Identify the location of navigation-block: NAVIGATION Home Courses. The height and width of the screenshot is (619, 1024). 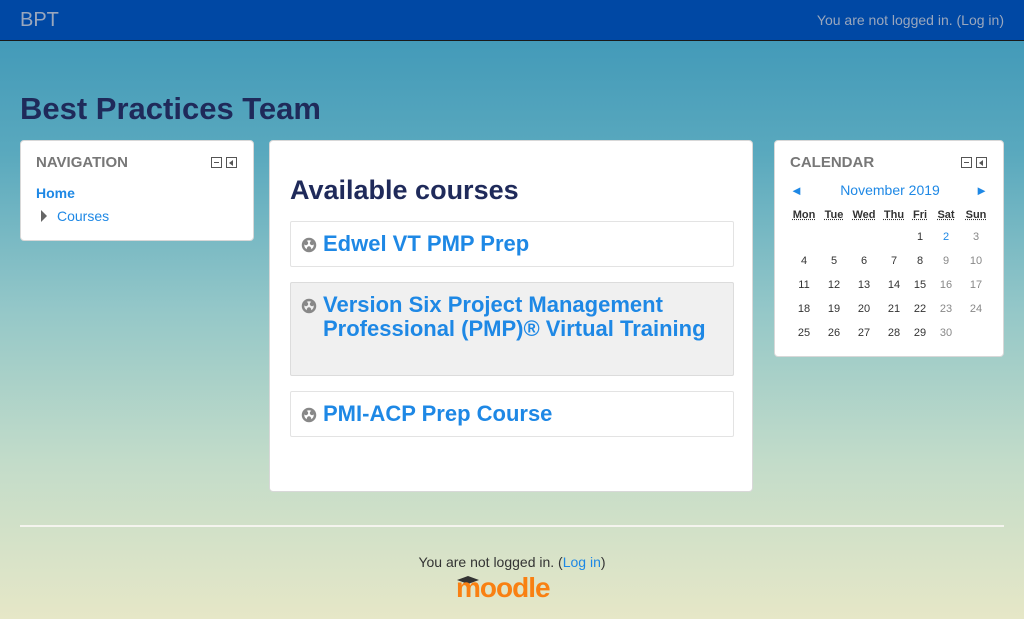
(137, 190).